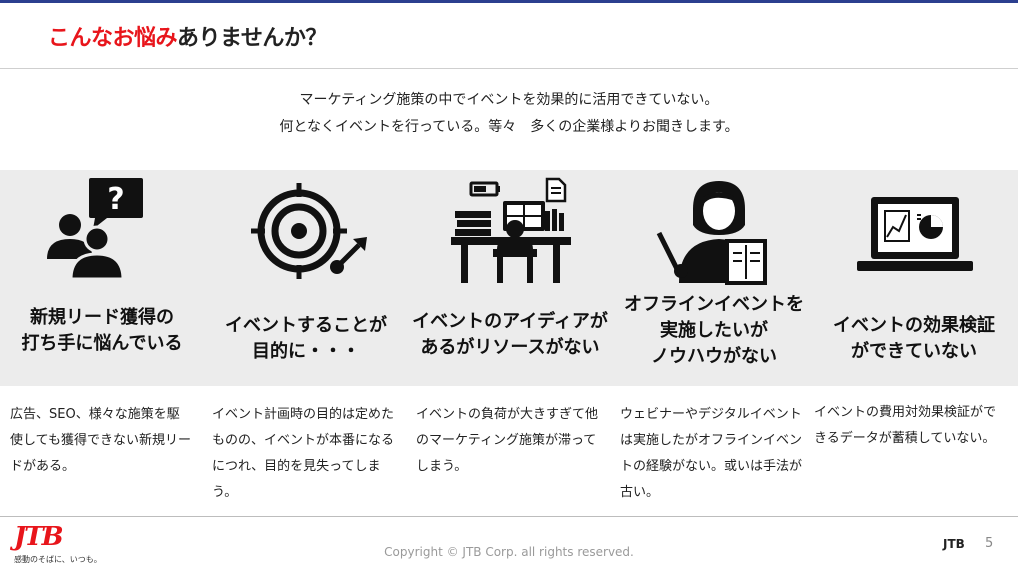  Describe the element at coordinates (58, 544) in the screenshot. I see `company-logo: JTB 感動のそばに、いつも。` at that location.